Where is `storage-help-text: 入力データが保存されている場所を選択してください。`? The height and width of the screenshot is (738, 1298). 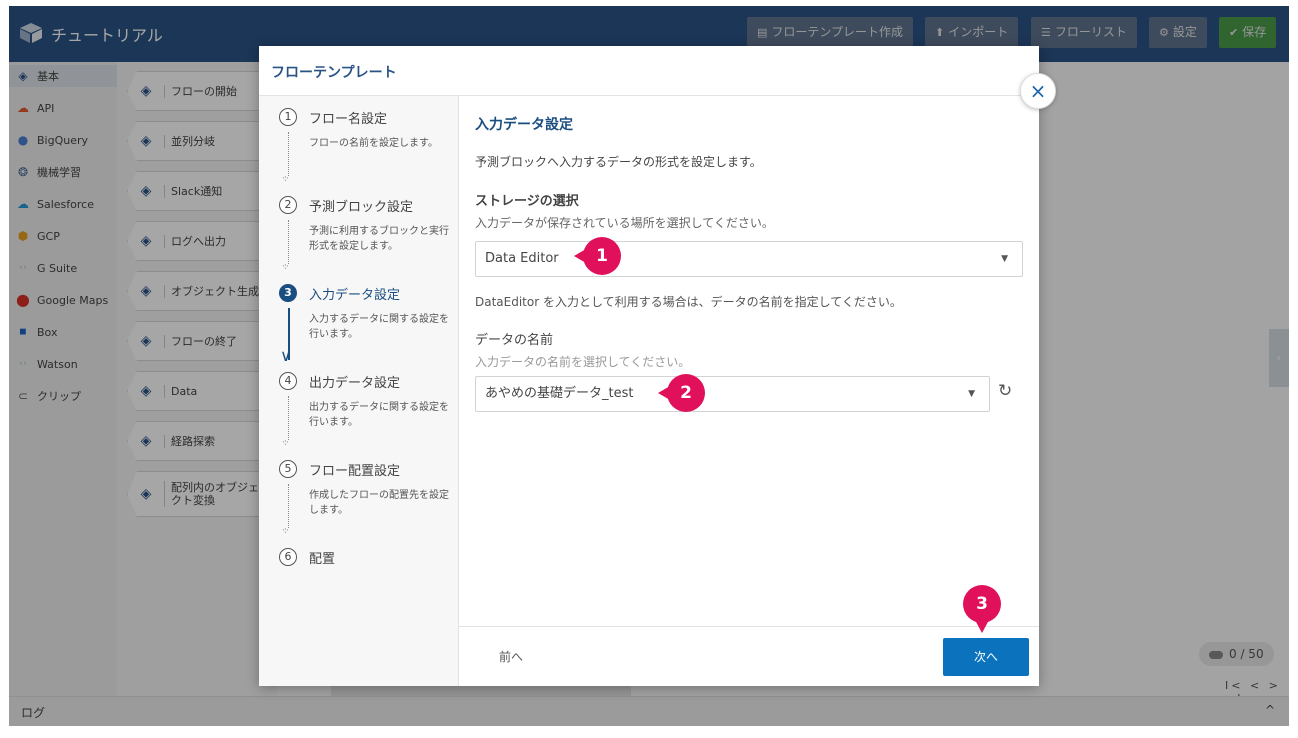
storage-help-text: 入力データが保存されている場所を選択してください。 is located at coordinates (624, 223).